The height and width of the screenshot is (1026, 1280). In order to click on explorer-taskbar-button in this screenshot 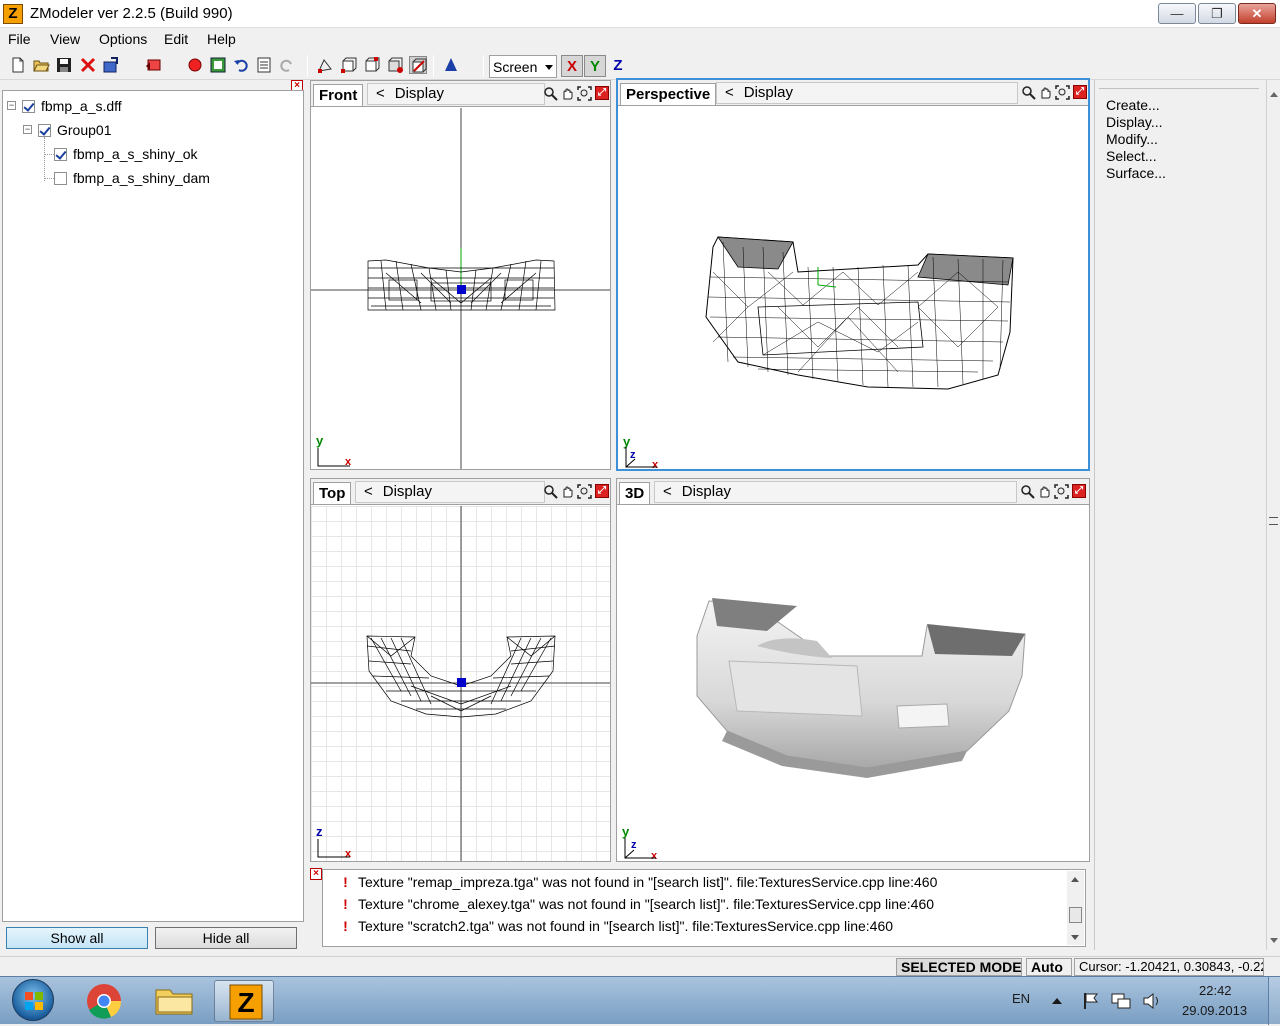, I will do `click(174, 1001)`.